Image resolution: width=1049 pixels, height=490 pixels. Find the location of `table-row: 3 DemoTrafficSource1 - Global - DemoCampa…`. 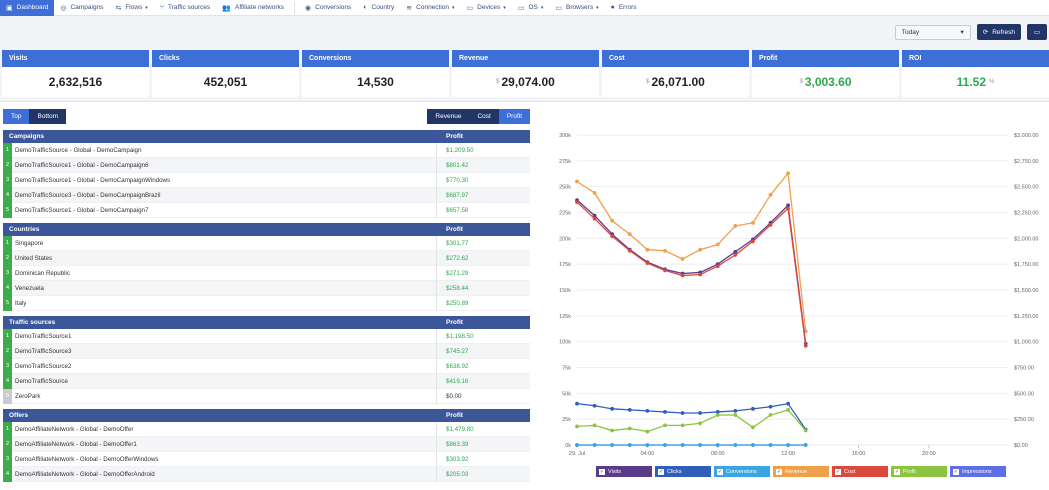

table-row: 3 DemoTrafficSource1 - Global - DemoCampa… is located at coordinates (266, 180).